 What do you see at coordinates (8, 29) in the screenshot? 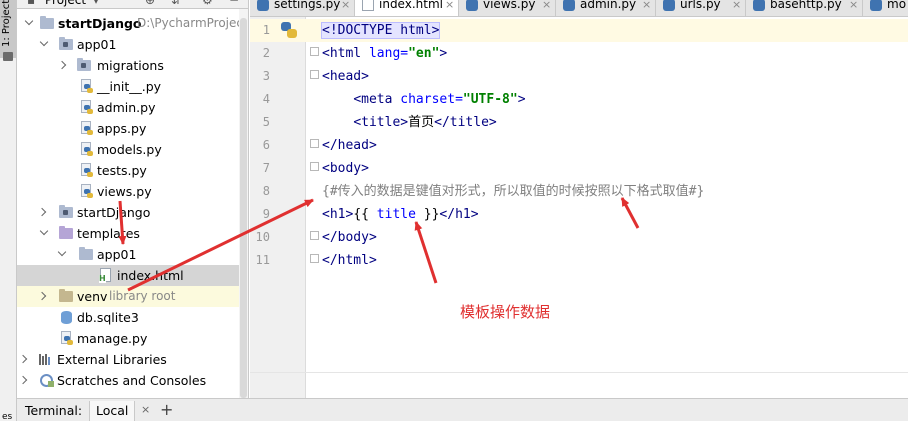
I see `project-stripe-tab: 1: Project` at bounding box center [8, 29].